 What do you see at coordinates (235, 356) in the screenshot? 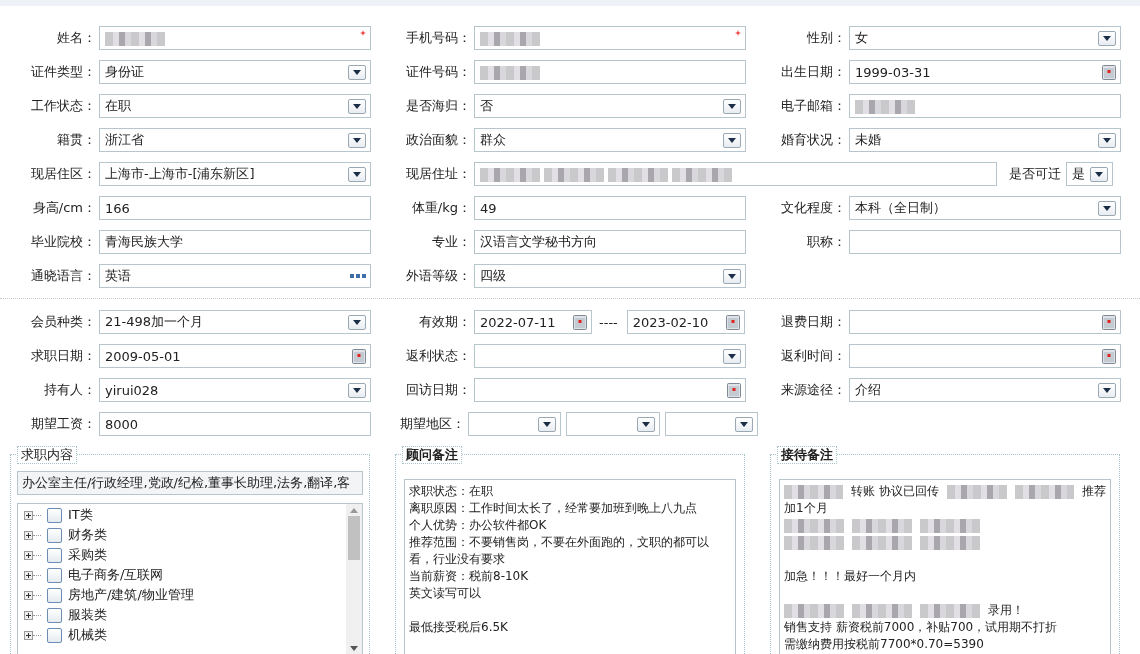
I see `date-field: 2009-05-01` at bounding box center [235, 356].